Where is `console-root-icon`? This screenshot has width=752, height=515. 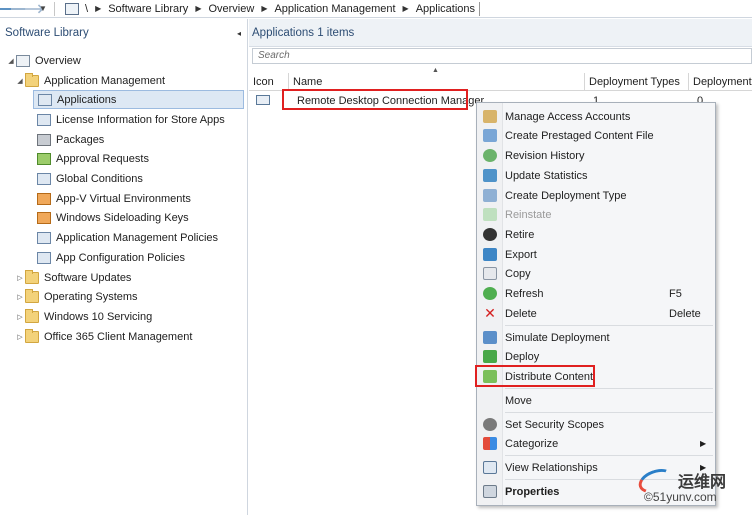 console-root-icon is located at coordinates (72, 8).